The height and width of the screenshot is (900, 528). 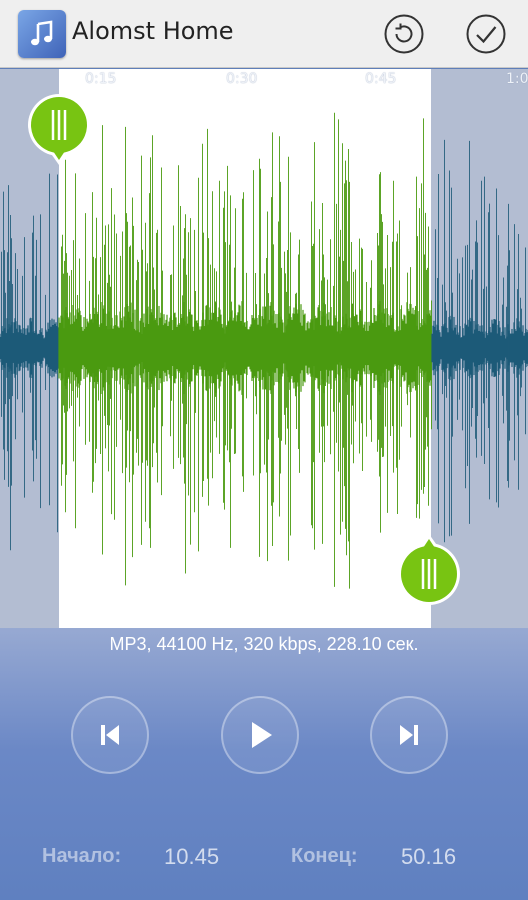 I want to click on check-icon, so click(x=486, y=34).